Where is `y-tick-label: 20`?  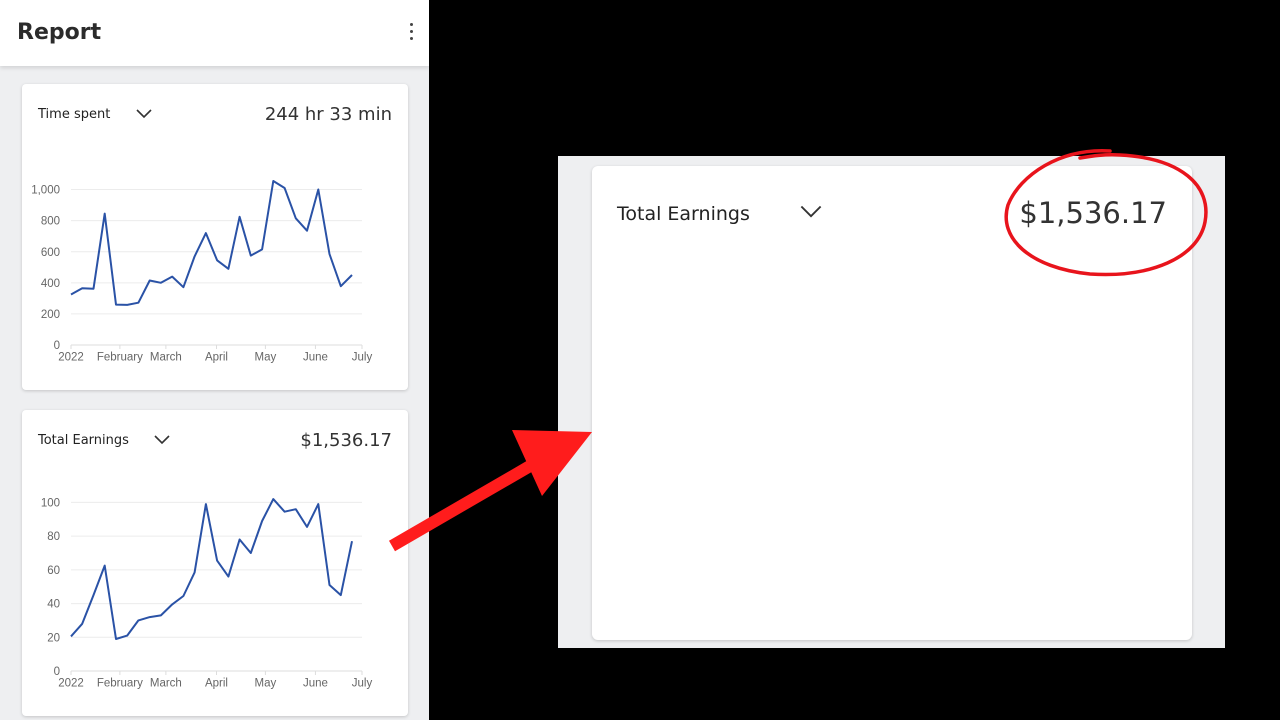 y-tick-label: 20 is located at coordinates (53, 638).